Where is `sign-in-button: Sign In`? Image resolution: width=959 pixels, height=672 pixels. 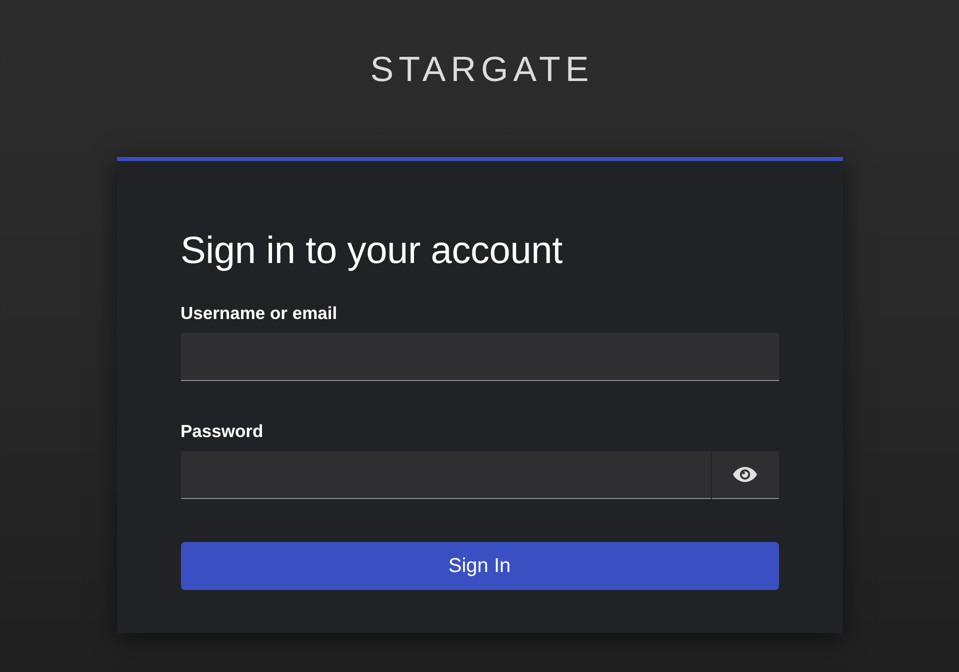 sign-in-button: Sign In is located at coordinates (479, 566).